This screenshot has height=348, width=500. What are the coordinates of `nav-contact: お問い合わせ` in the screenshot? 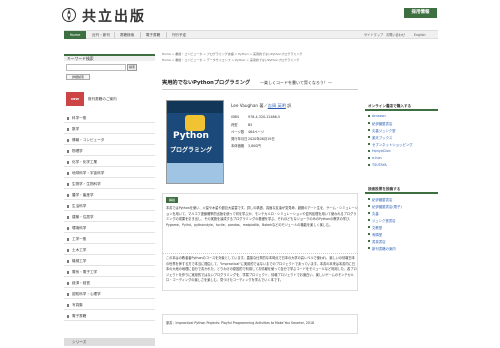 It's located at (395, 35).